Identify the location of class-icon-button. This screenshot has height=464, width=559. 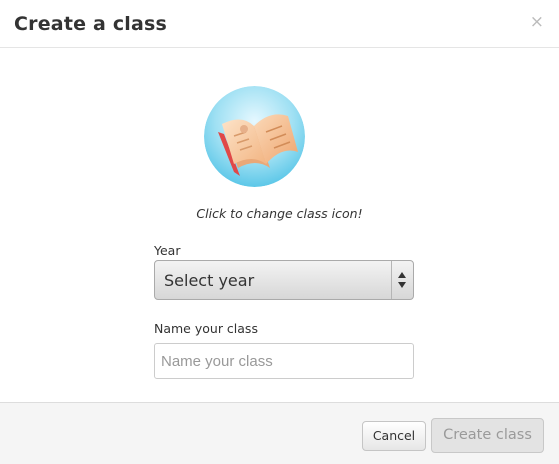
(254, 136).